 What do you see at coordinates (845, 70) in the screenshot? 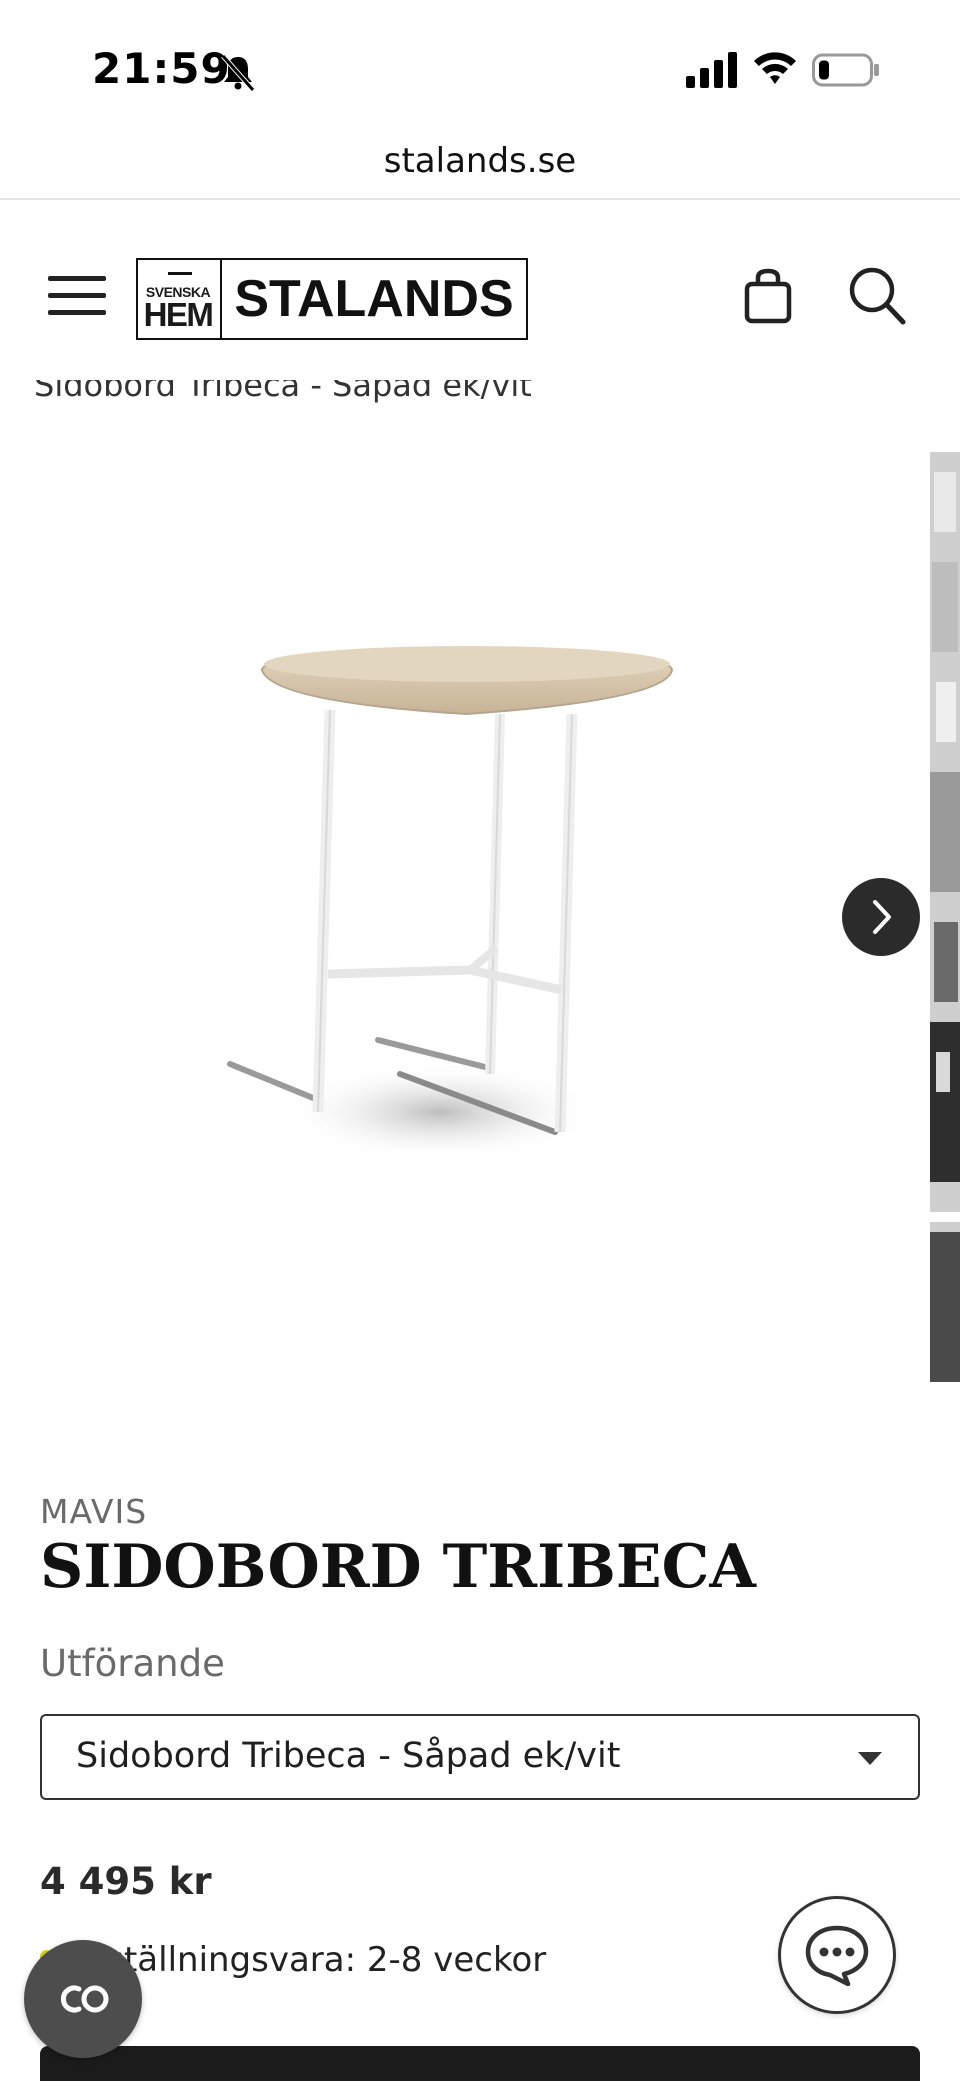
I see `battery-icon` at bounding box center [845, 70].